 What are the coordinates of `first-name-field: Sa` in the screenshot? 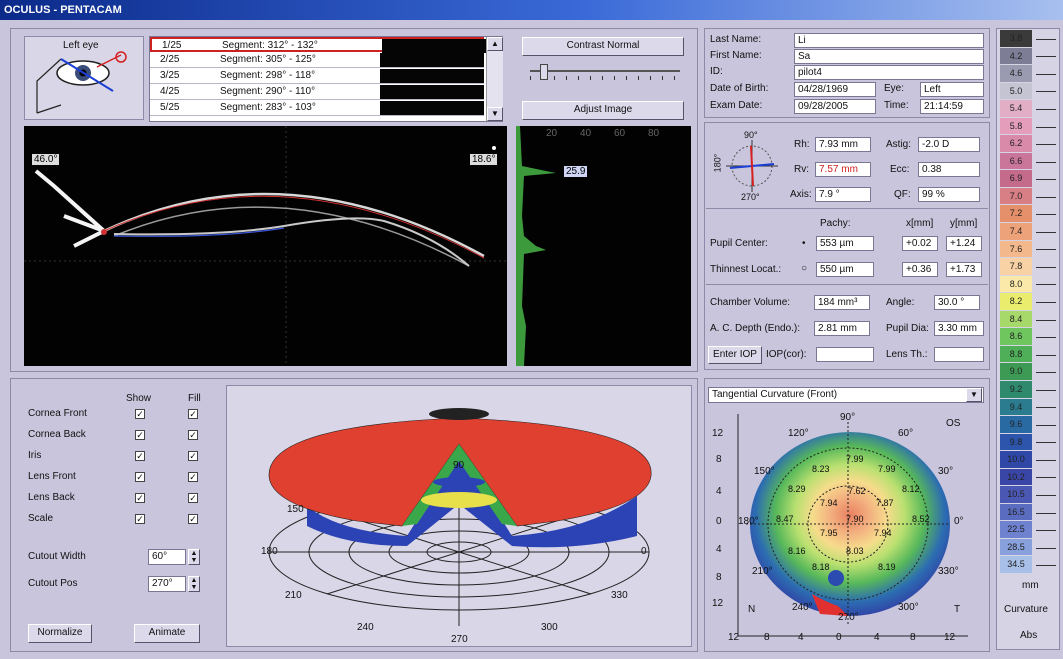 It's located at (889, 56).